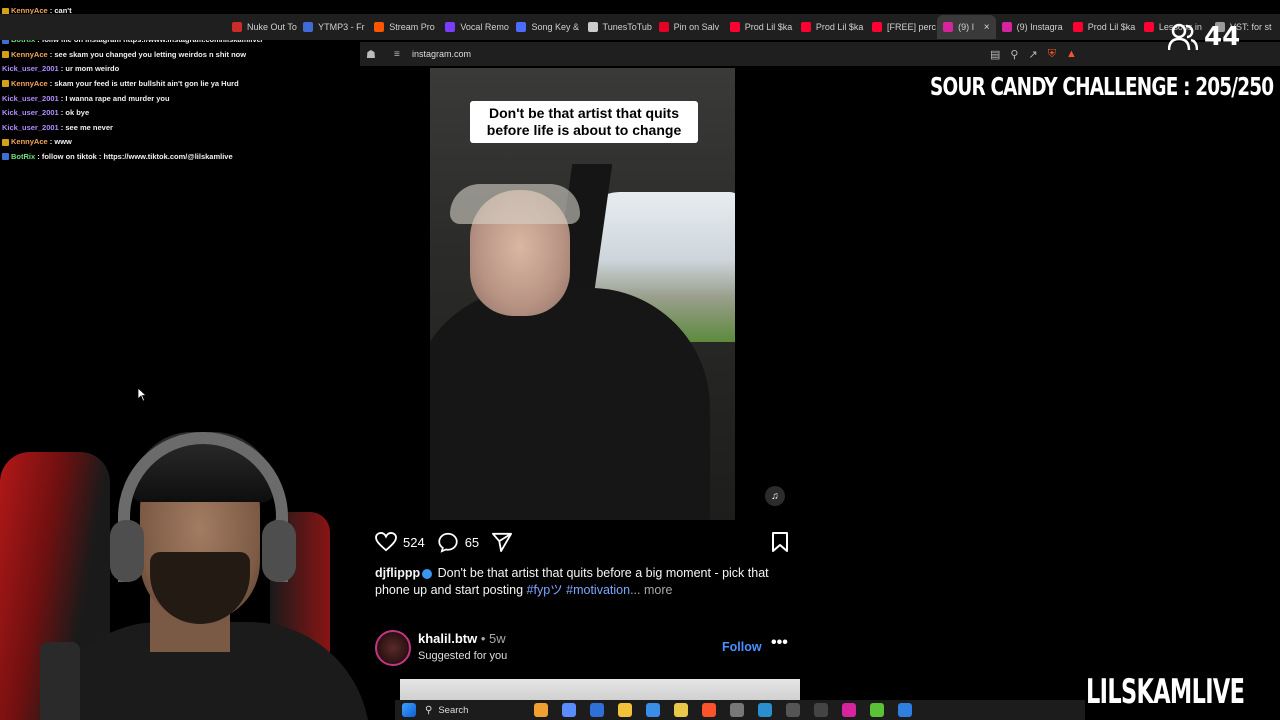 The image size is (1280, 720). What do you see at coordinates (793, 710) in the screenshot?
I see `keyboard-icon` at bounding box center [793, 710].